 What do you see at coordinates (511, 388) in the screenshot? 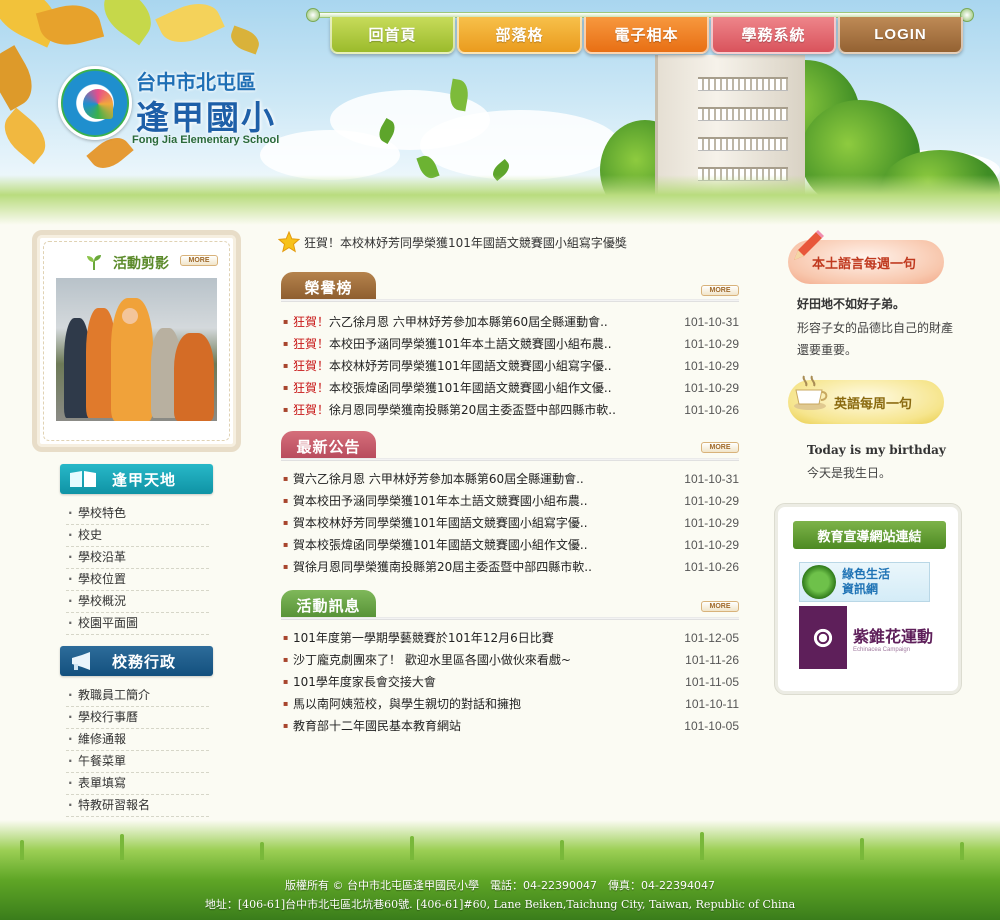
I see `list-item: 狂賀！本校張煒函同學榮獲101年國語文競賽國小組作文優..101-10-29` at bounding box center [511, 388].